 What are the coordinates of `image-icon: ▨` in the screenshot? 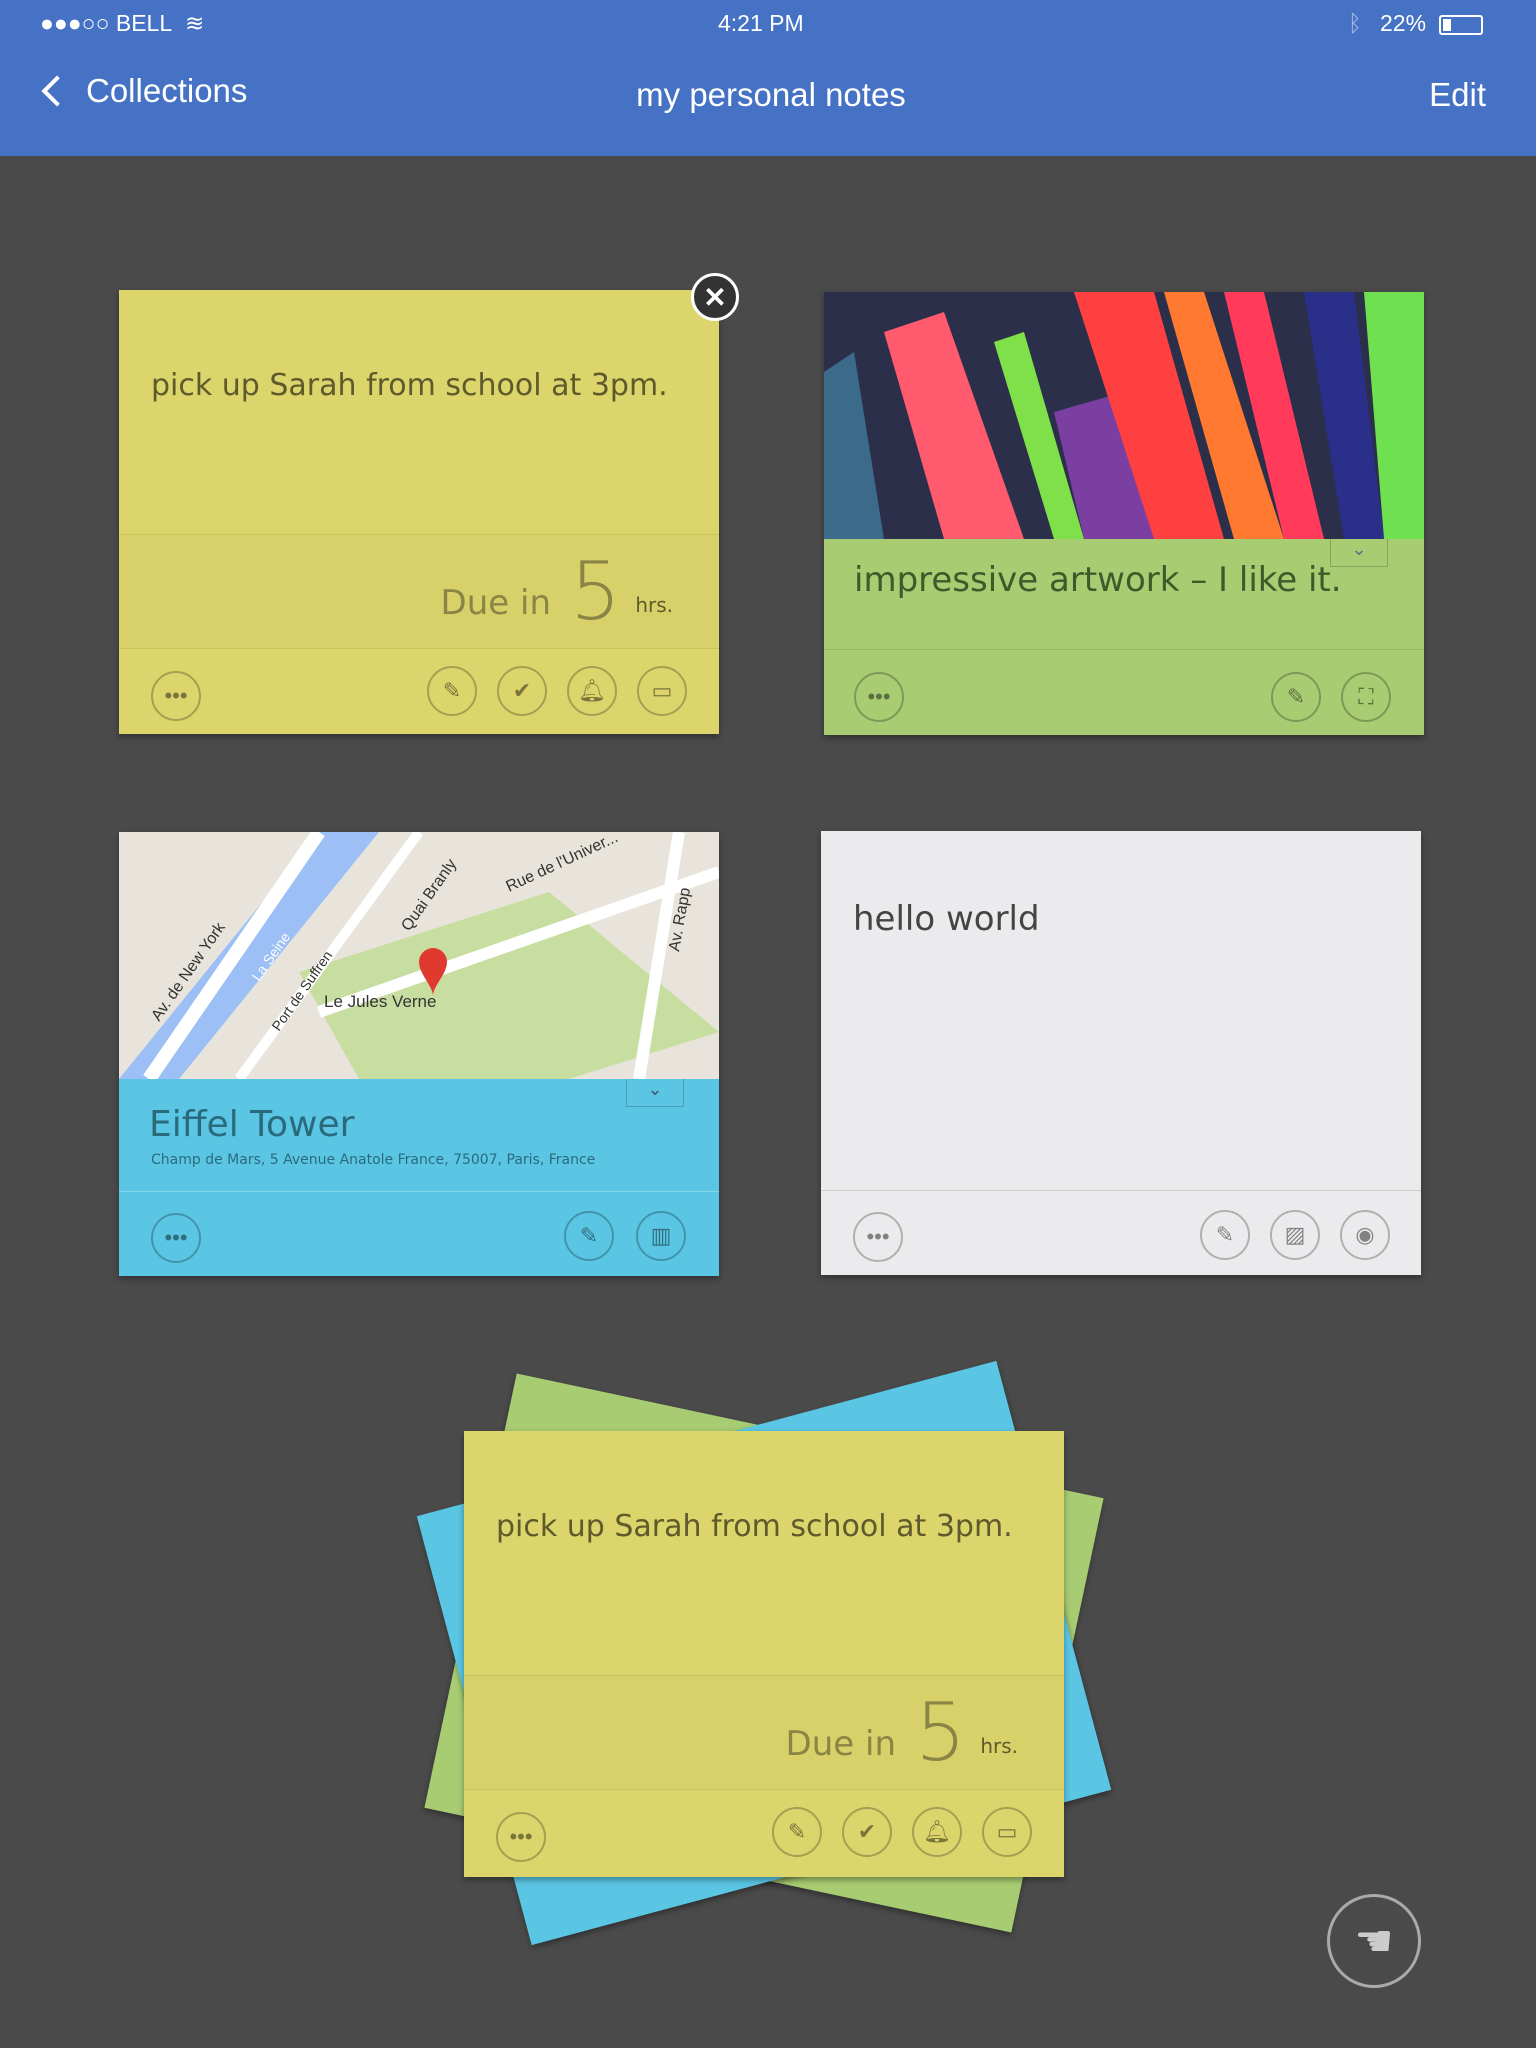 It's located at (1295, 1234).